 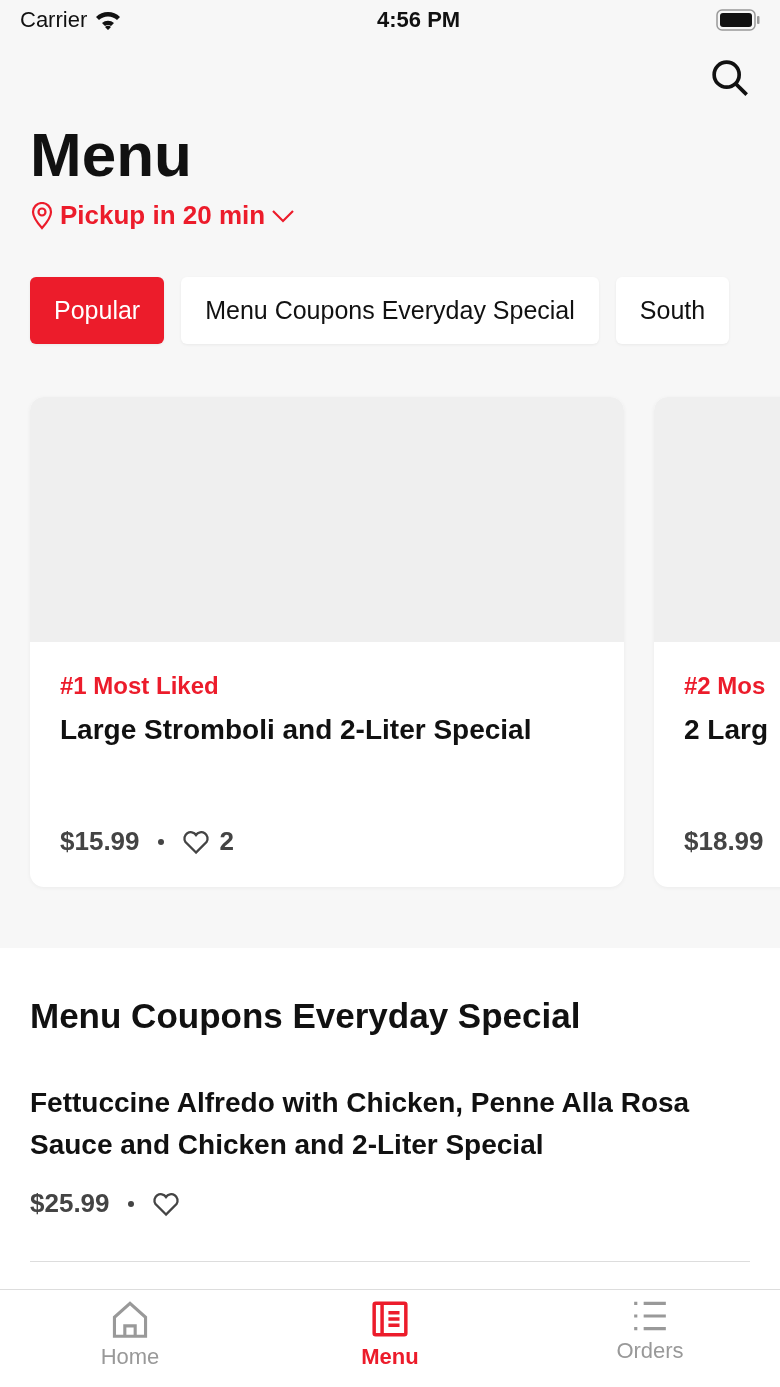 I want to click on section-title: Menu Coupons Everyday Special, so click(x=306, y=1016).